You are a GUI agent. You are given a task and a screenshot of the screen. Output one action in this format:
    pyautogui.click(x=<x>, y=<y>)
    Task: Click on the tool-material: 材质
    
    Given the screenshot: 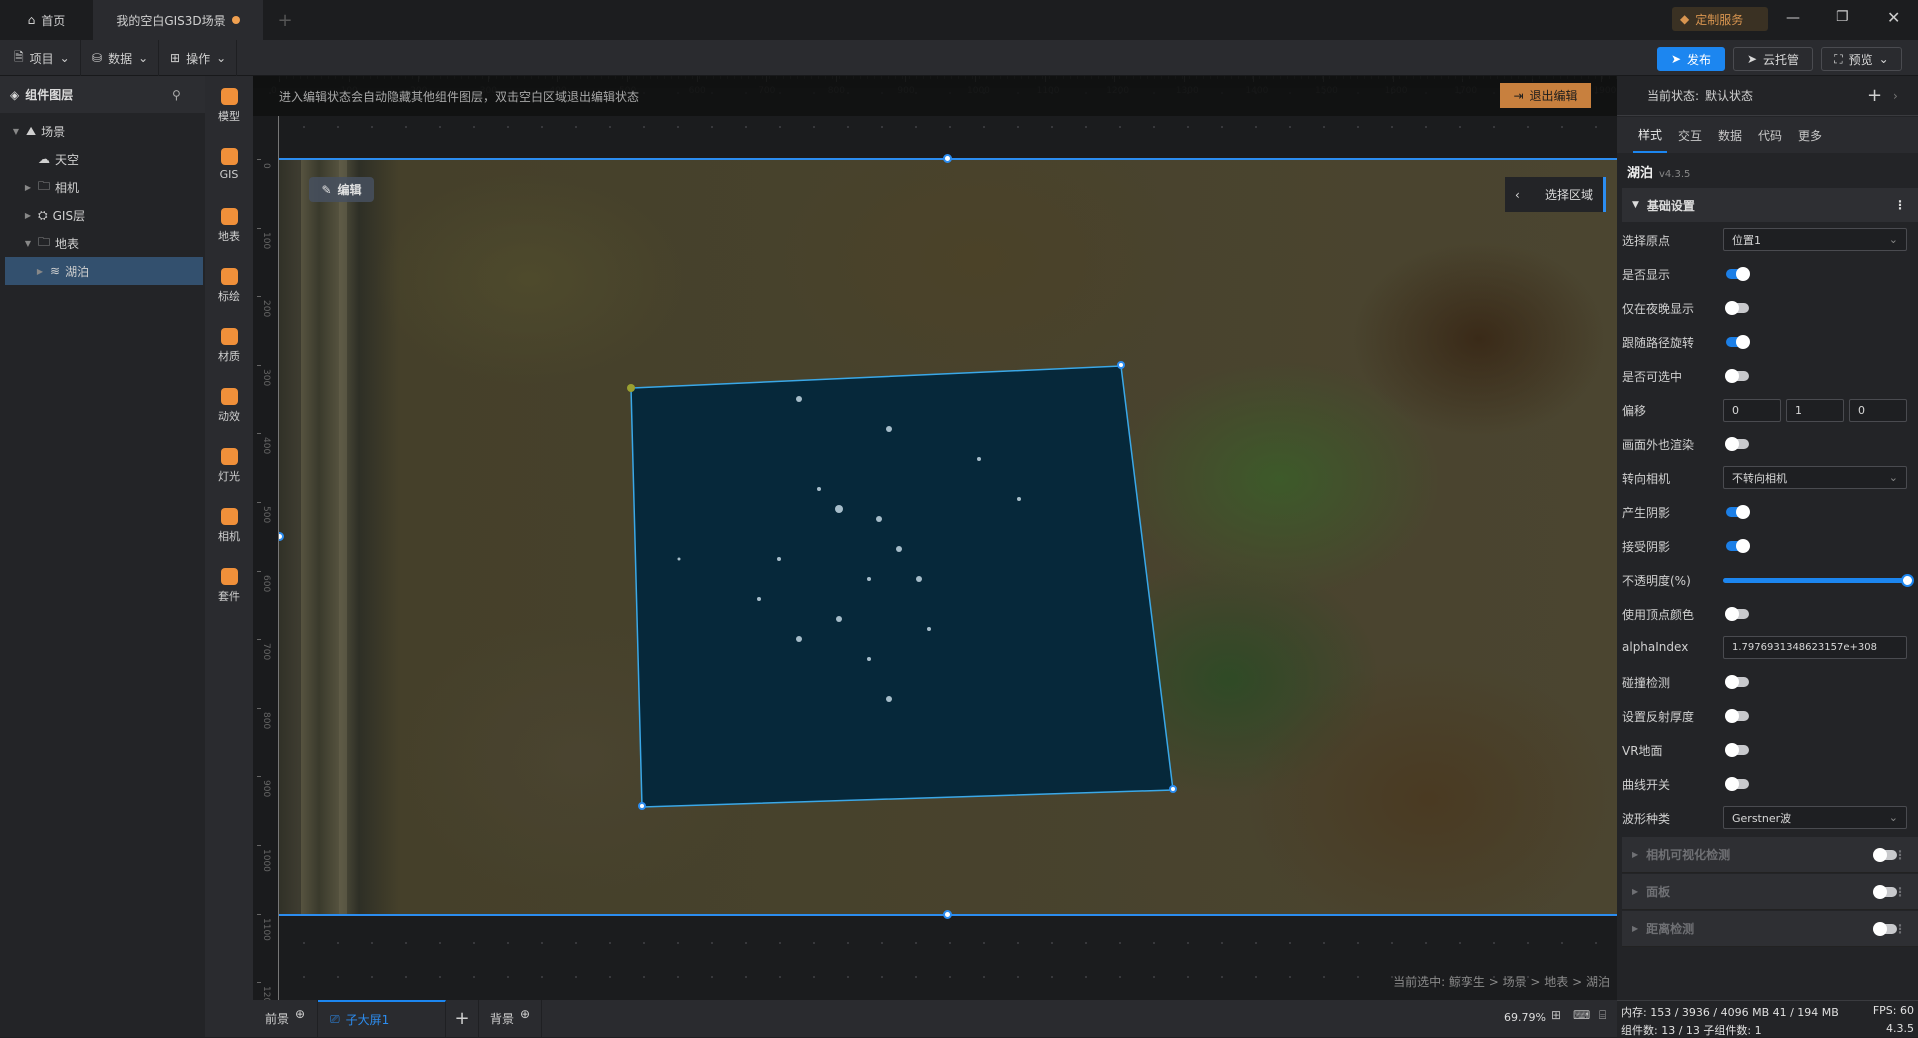 What is the action you would take?
    pyautogui.click(x=229, y=346)
    